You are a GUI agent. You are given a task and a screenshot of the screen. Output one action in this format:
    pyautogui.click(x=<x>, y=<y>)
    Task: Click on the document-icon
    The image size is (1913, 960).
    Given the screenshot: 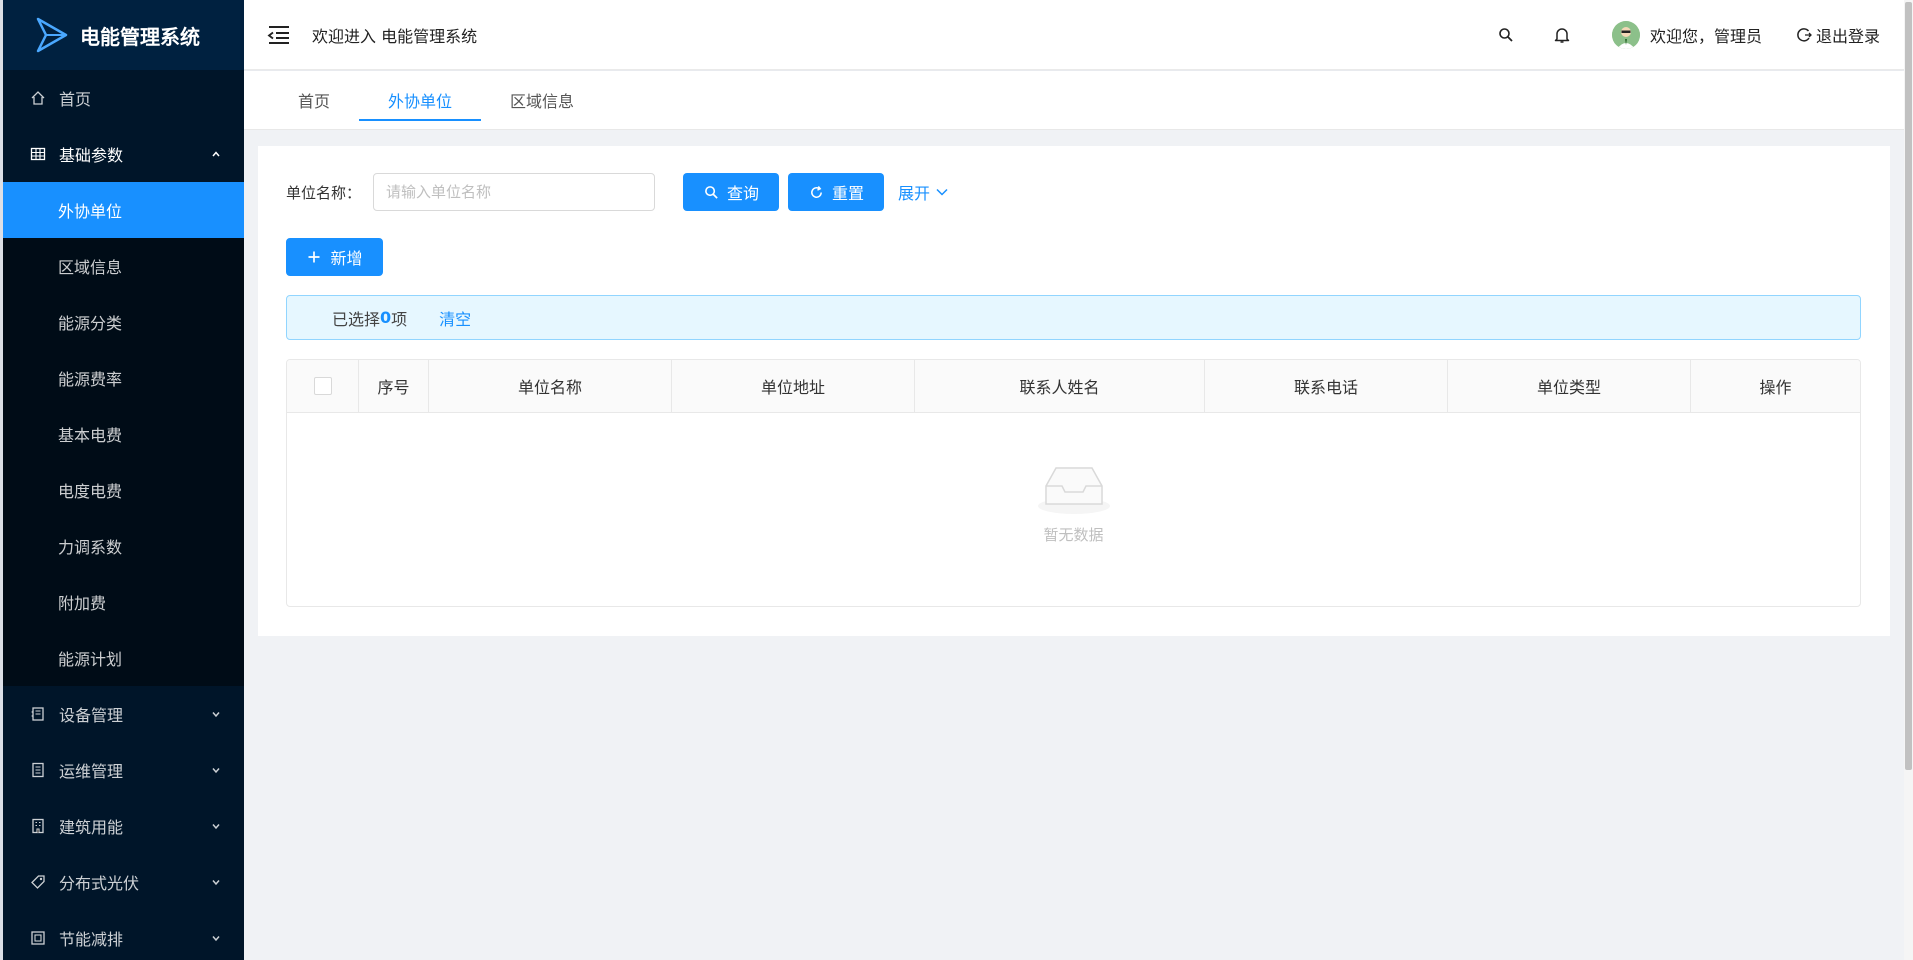 What is the action you would take?
    pyautogui.click(x=38, y=770)
    